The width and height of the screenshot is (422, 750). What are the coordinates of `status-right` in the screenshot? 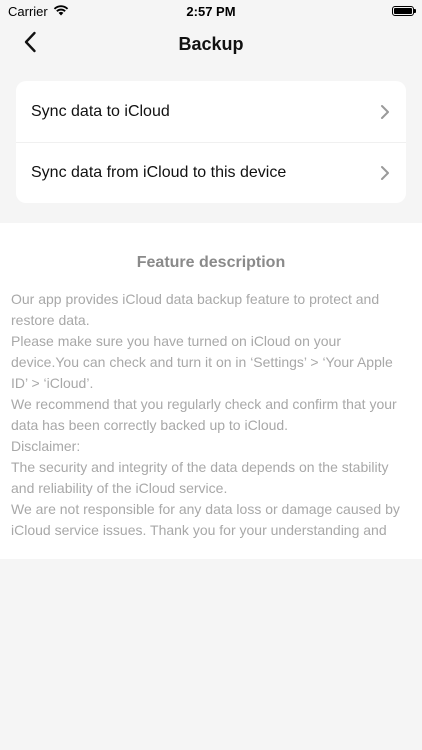 It's located at (407, 11).